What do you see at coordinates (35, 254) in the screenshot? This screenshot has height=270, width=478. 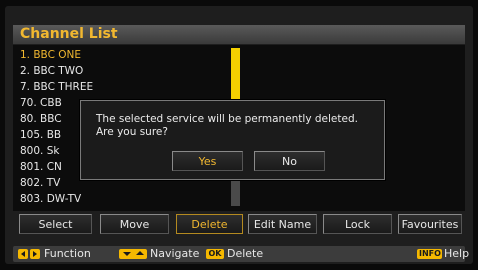 I see `right-arrow-key-icon` at bounding box center [35, 254].